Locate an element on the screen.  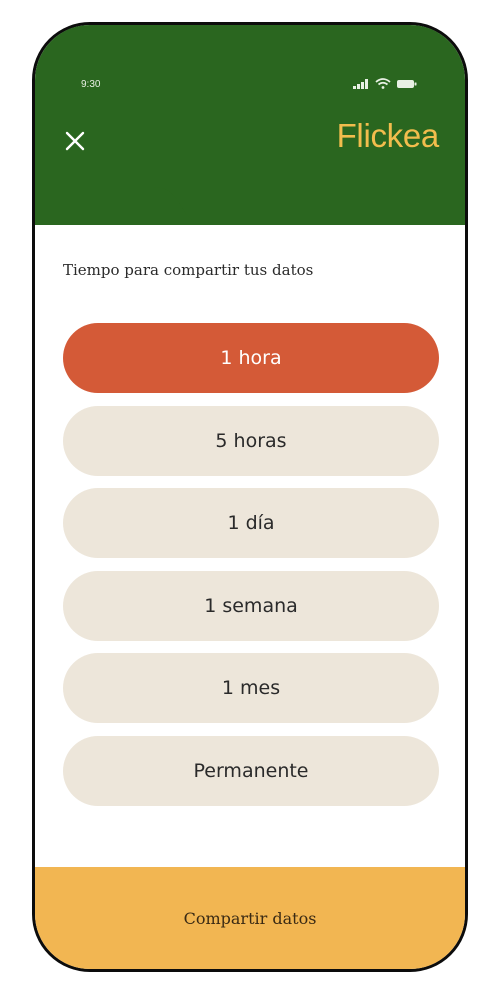
option-label: 5 horas is located at coordinates (251, 441).